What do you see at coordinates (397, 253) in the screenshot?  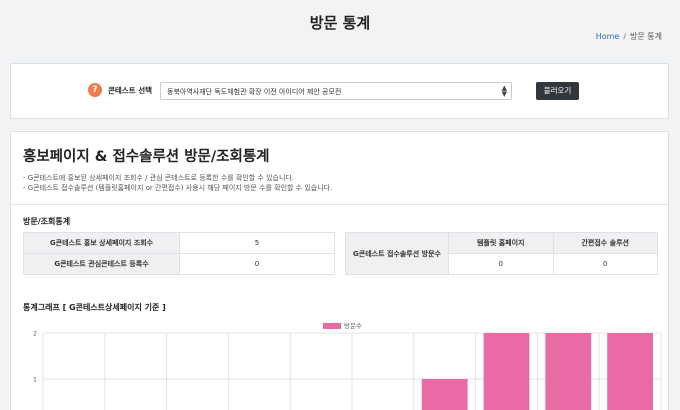 I see `table-header-cell: G콘테스트 접수솔루션 방문수` at bounding box center [397, 253].